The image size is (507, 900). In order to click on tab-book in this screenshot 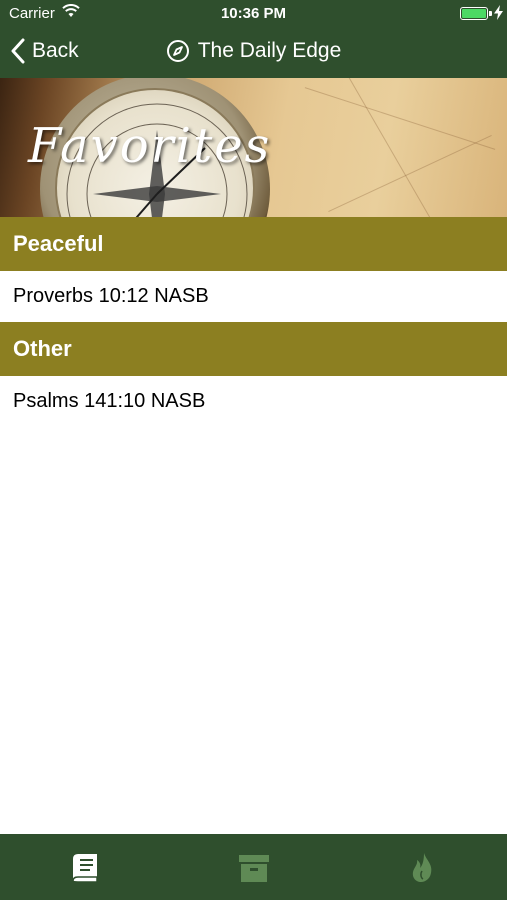, I will do `click(85, 868)`.